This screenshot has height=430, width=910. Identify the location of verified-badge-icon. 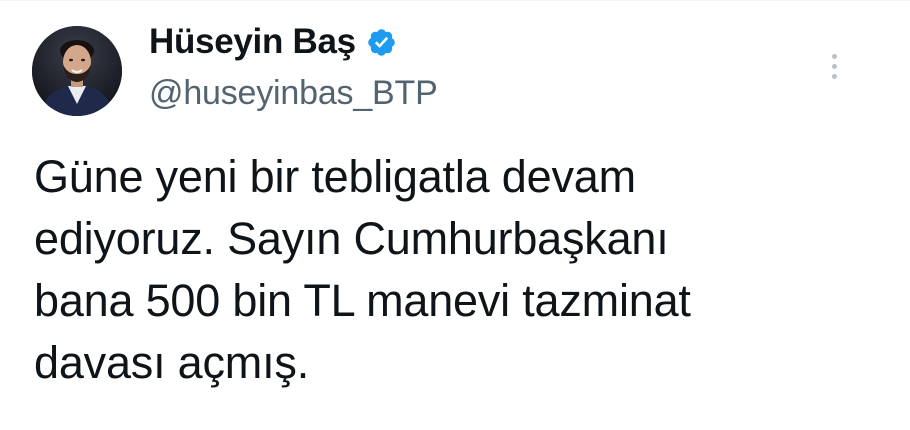
(381, 42).